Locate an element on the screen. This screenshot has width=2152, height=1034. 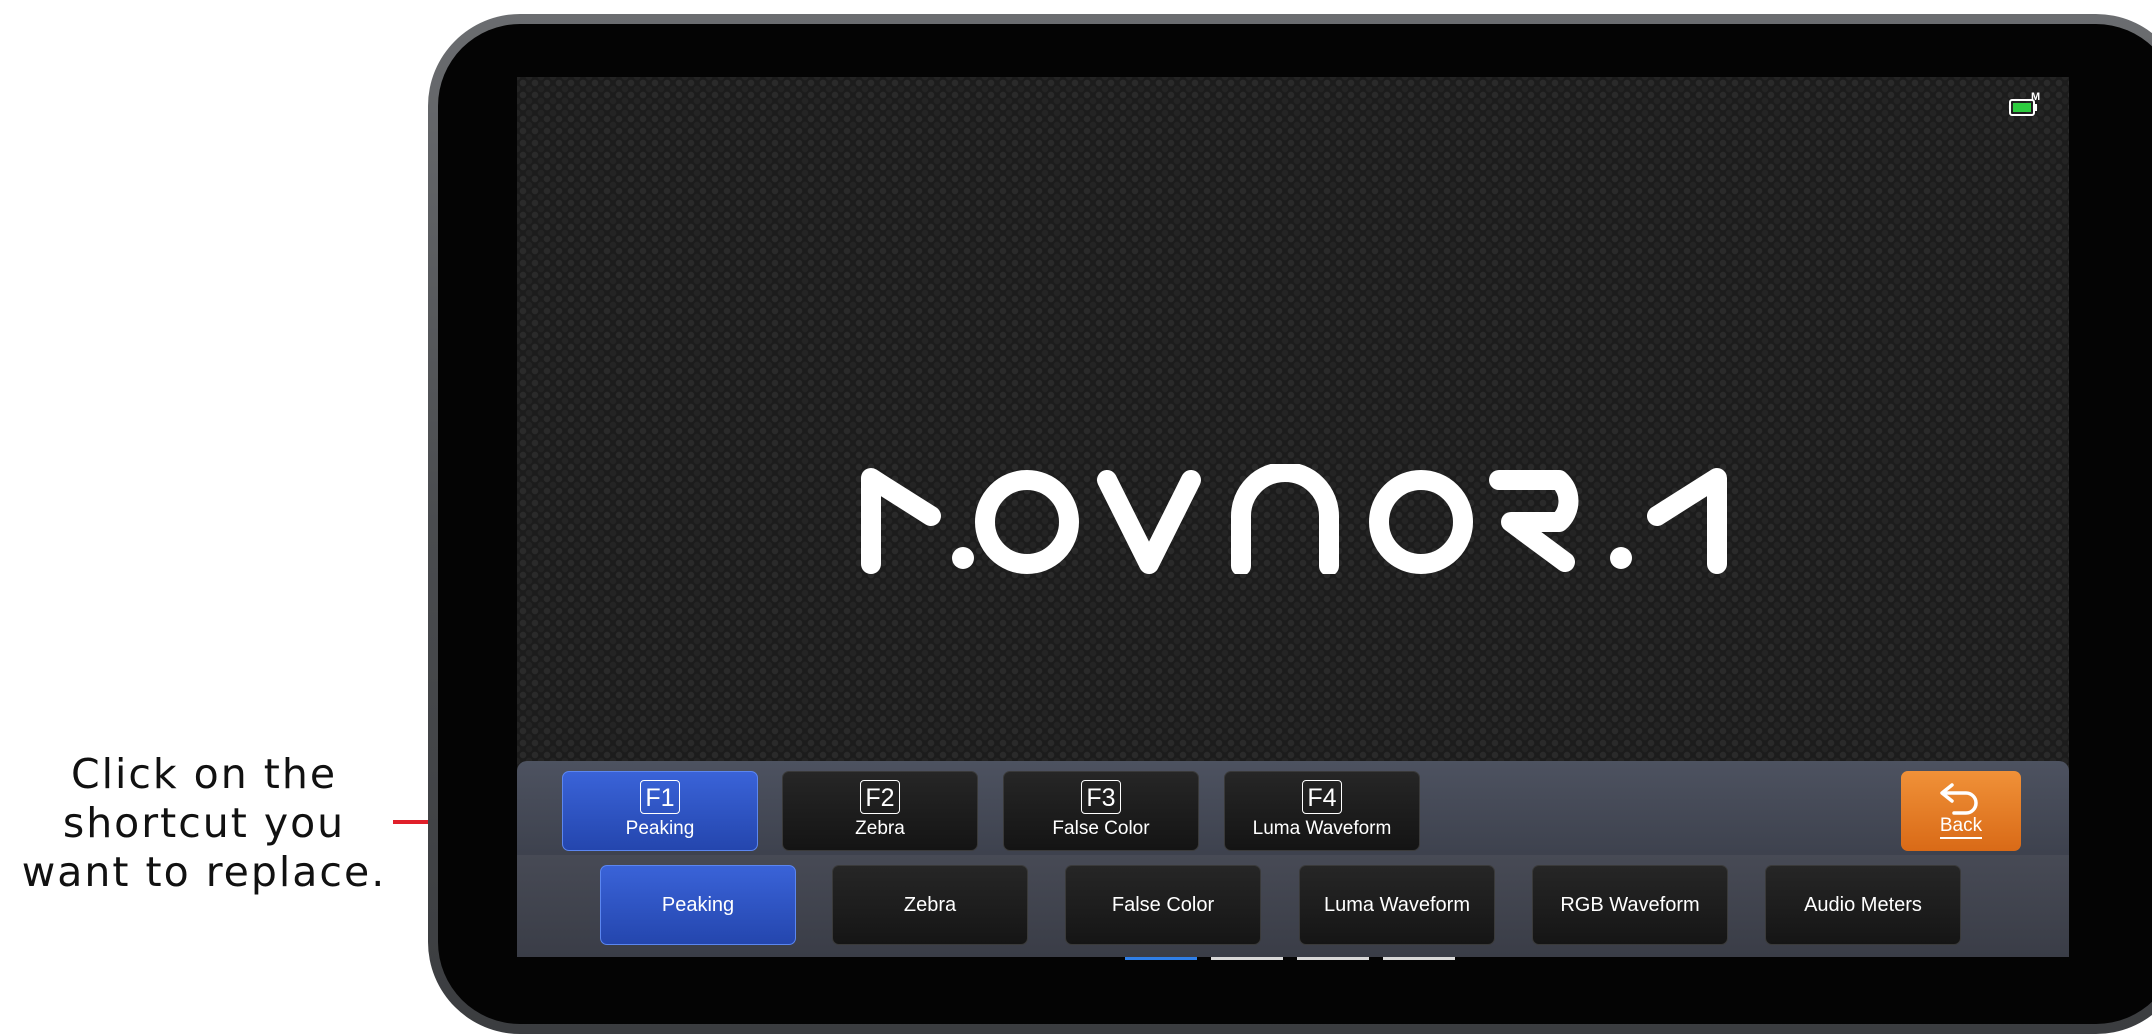
shortcut-f4: F4 Luma Waveform is located at coordinates (1322, 811).